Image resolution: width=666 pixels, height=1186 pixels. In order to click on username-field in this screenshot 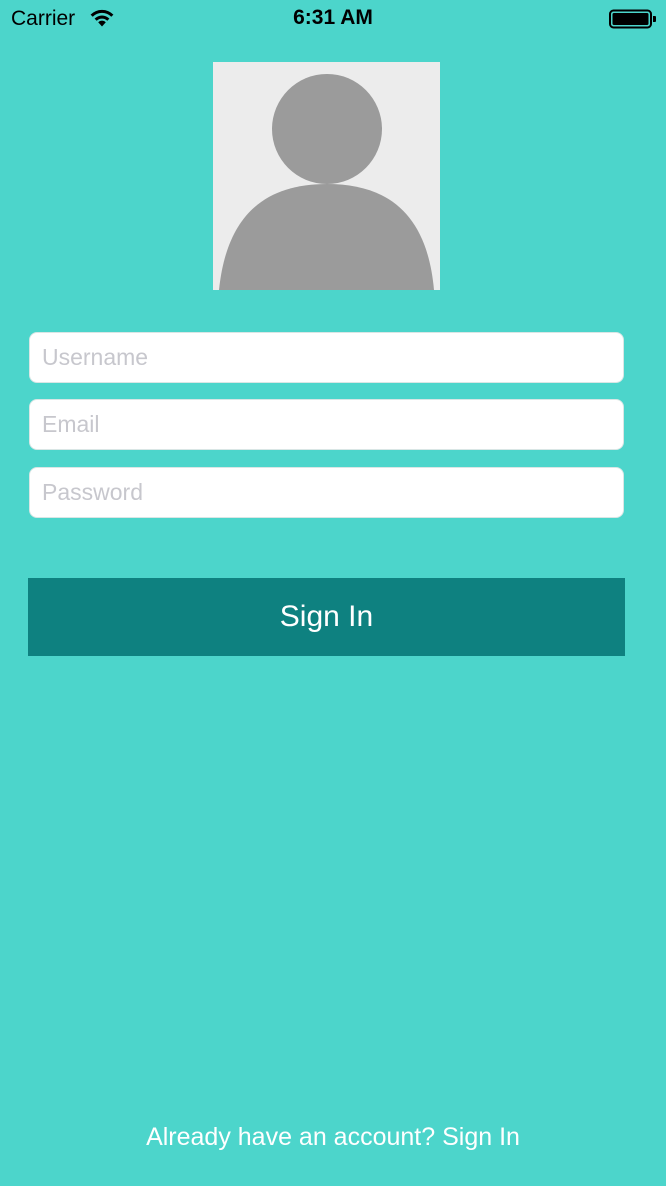, I will do `click(326, 357)`.